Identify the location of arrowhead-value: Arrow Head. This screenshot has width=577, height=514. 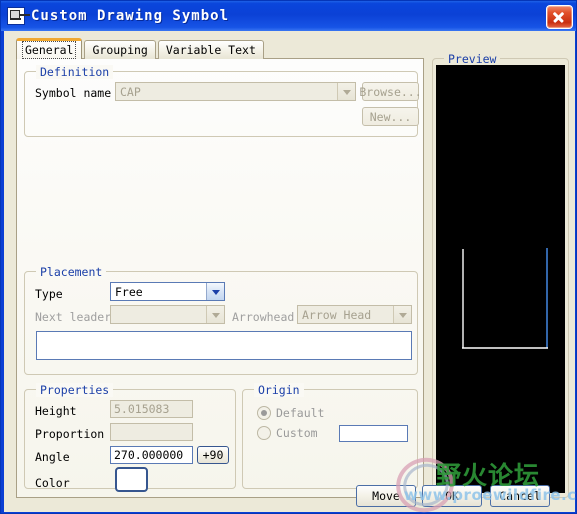
(337, 314).